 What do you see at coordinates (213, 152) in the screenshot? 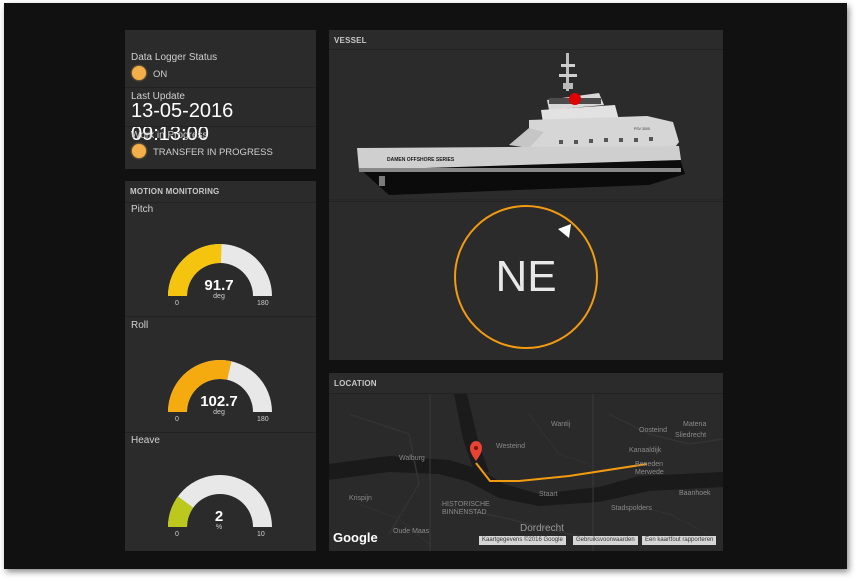
I see `wip-value: TRANSFER IN PROGRESS` at bounding box center [213, 152].